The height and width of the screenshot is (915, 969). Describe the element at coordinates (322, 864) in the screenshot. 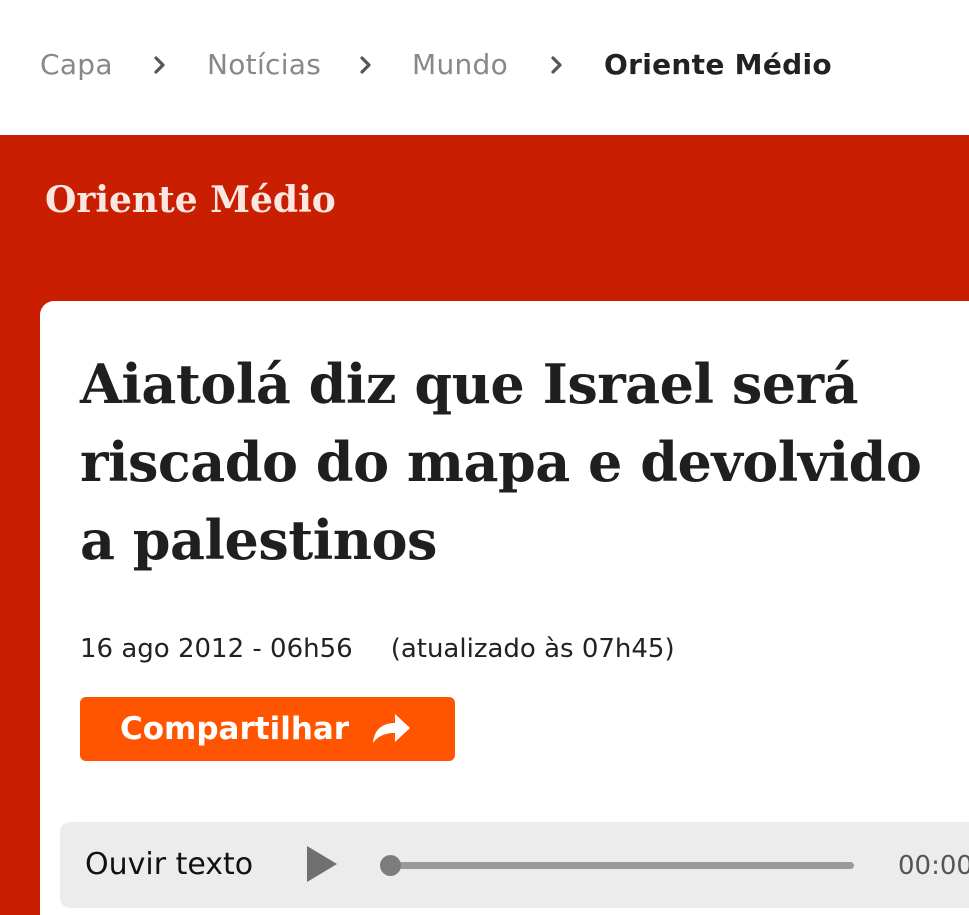

I see `play-icon` at that location.